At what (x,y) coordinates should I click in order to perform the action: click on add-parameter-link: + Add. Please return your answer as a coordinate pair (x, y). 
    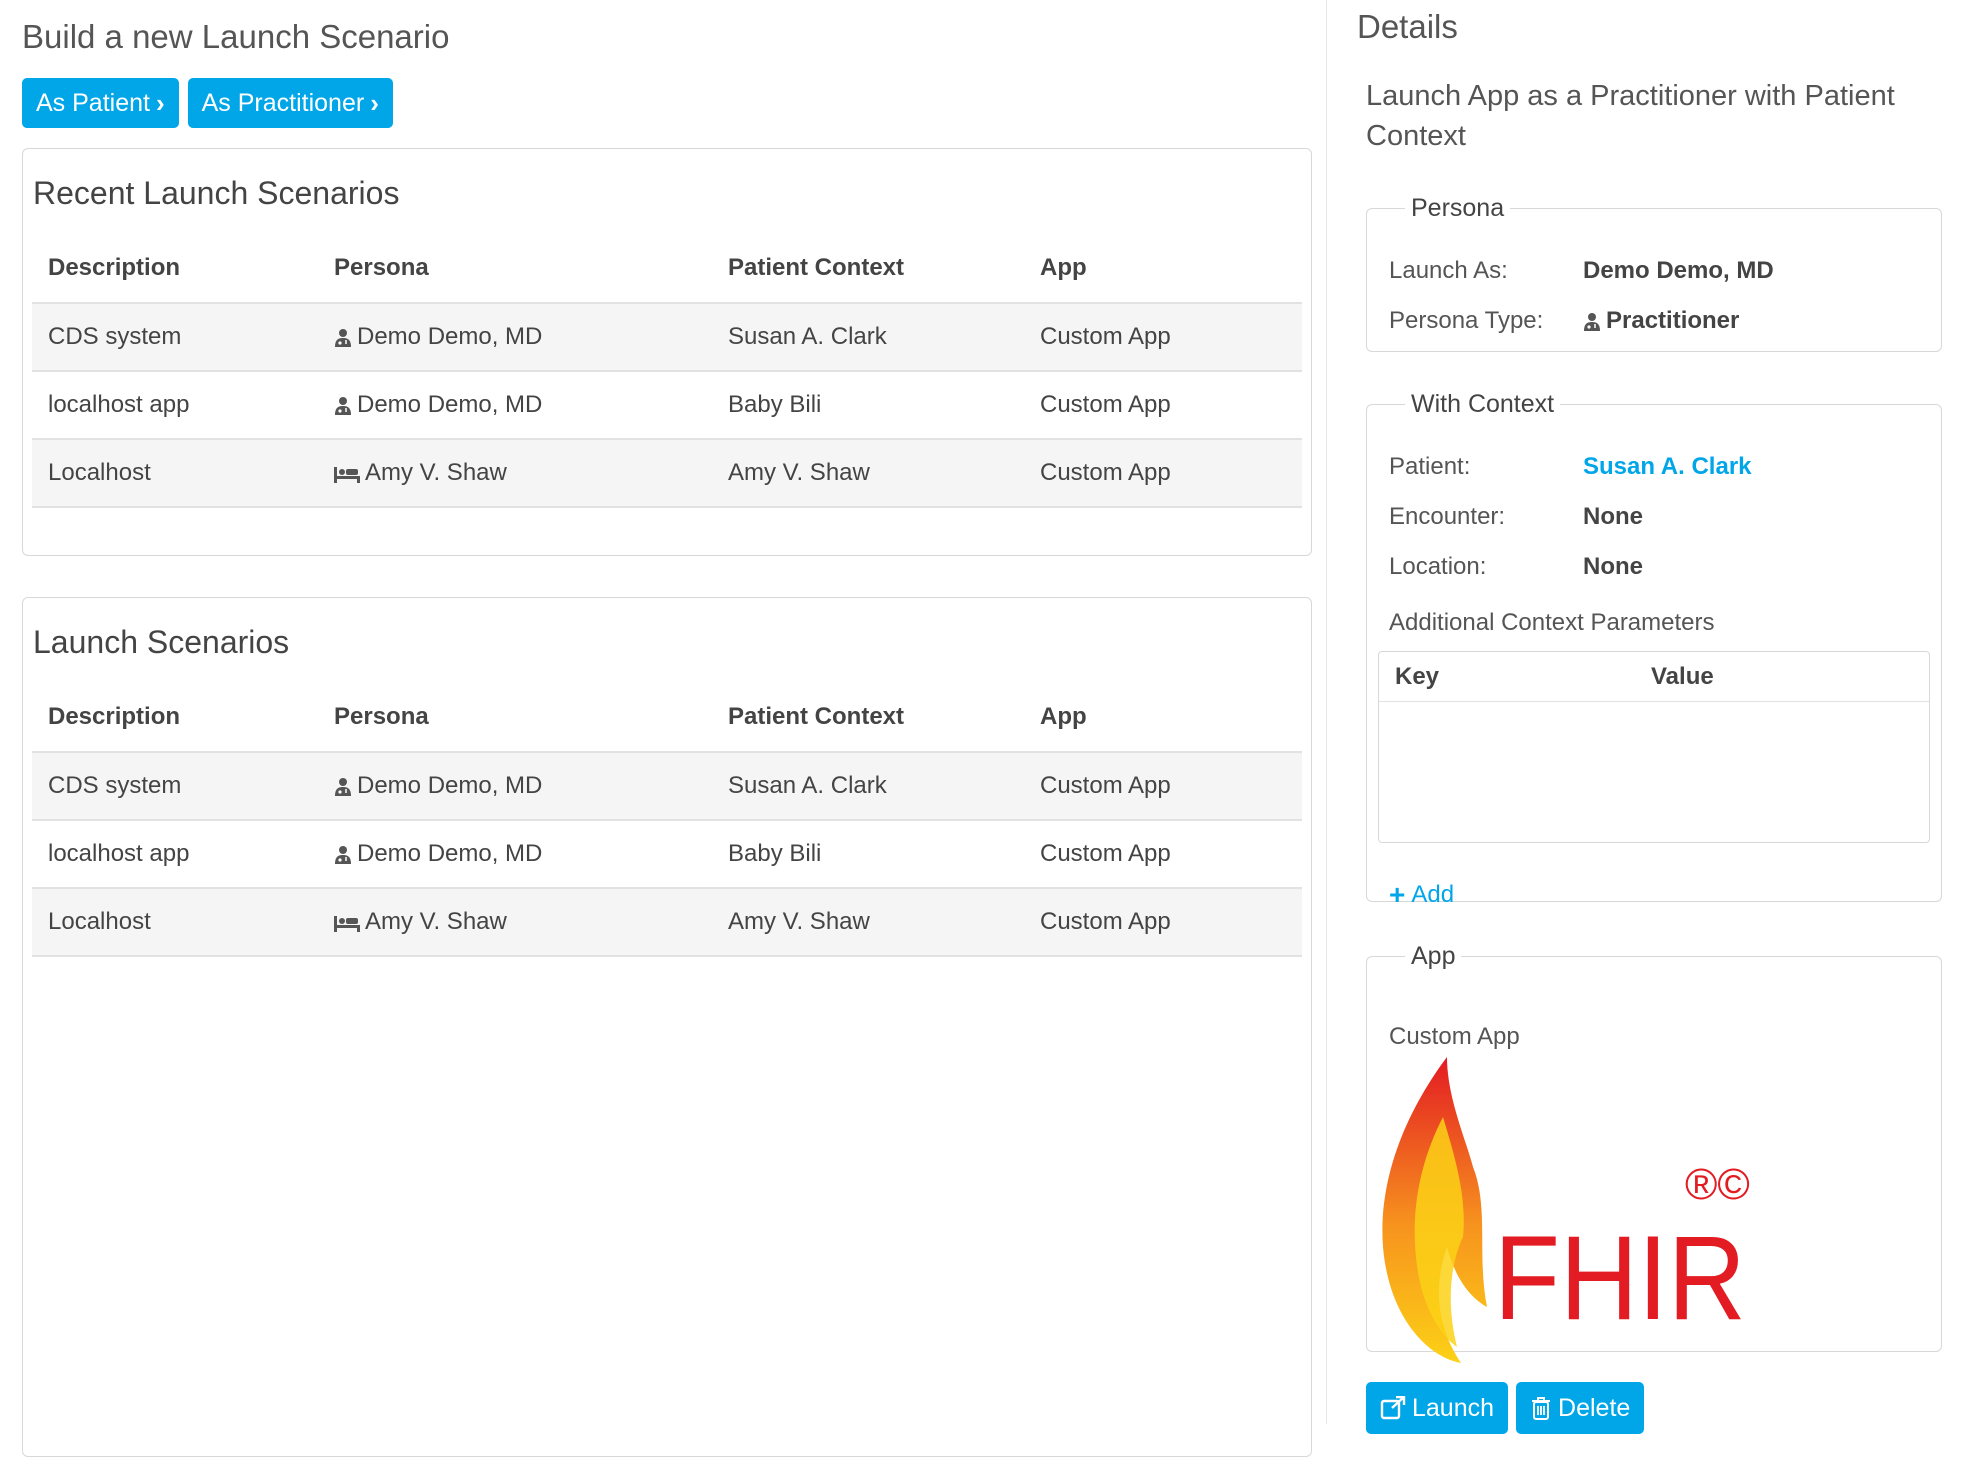
    Looking at the image, I should click on (1421, 895).